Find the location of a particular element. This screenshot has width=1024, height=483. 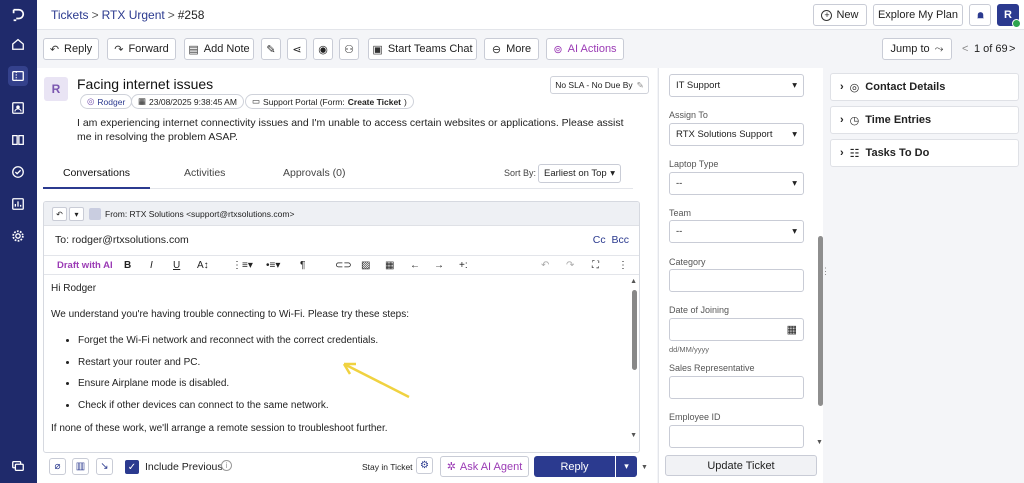

edit-pencil-icon: ✎ is located at coordinates (271, 49).